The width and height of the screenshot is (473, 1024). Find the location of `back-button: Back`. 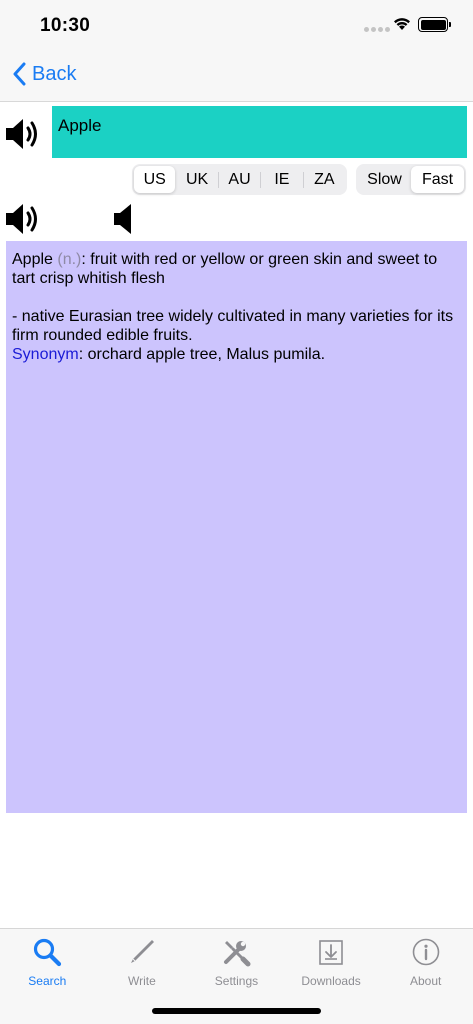

back-button: Back is located at coordinates (44, 74).